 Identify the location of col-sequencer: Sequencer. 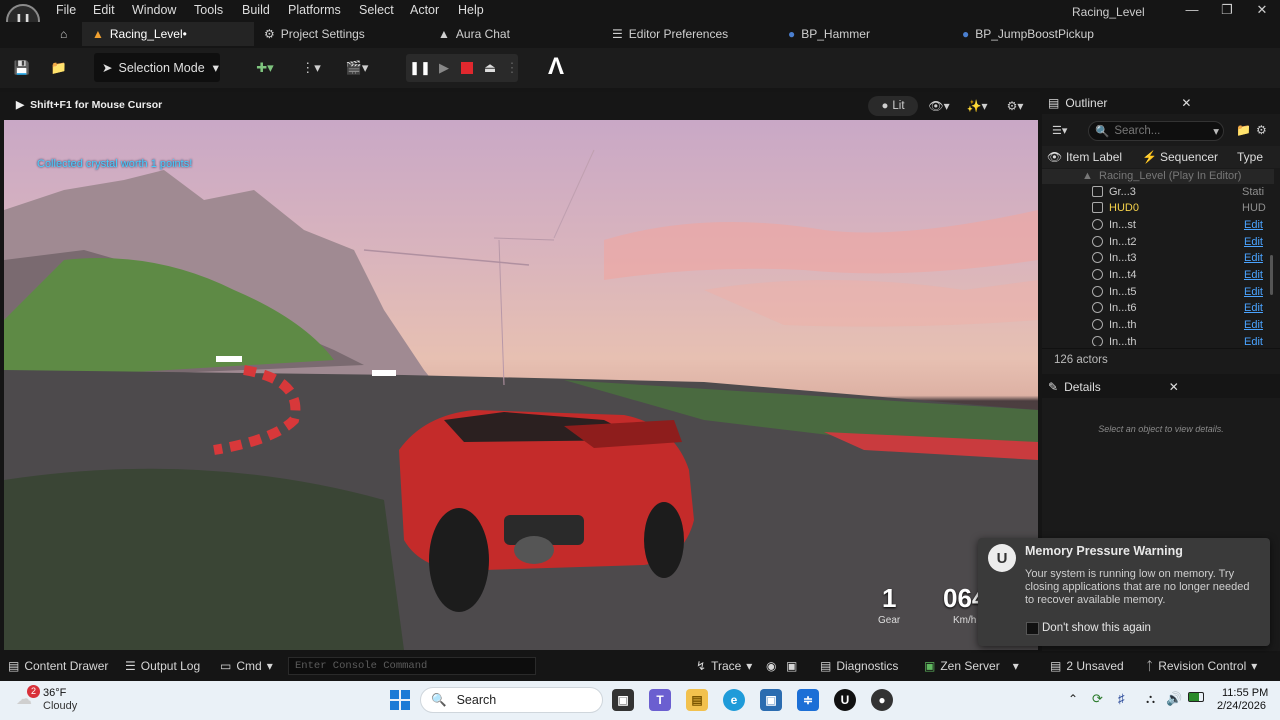
(1189, 157).